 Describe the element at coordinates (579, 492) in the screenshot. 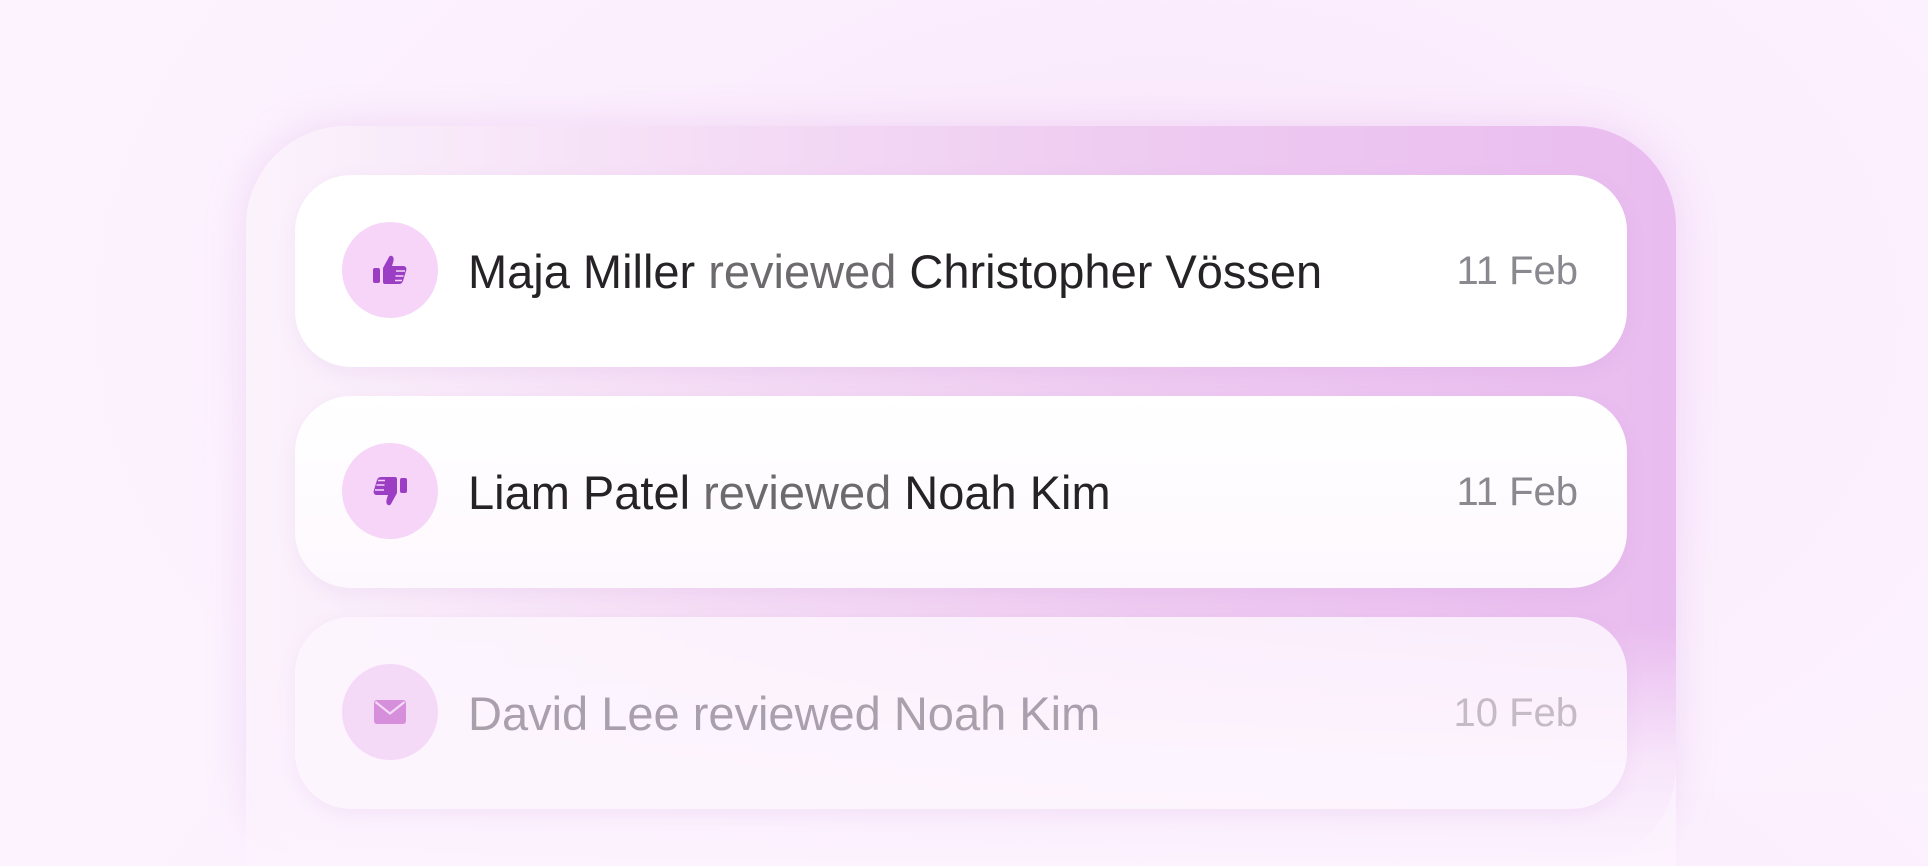

I see `actor-name: Liam Patel` at that location.